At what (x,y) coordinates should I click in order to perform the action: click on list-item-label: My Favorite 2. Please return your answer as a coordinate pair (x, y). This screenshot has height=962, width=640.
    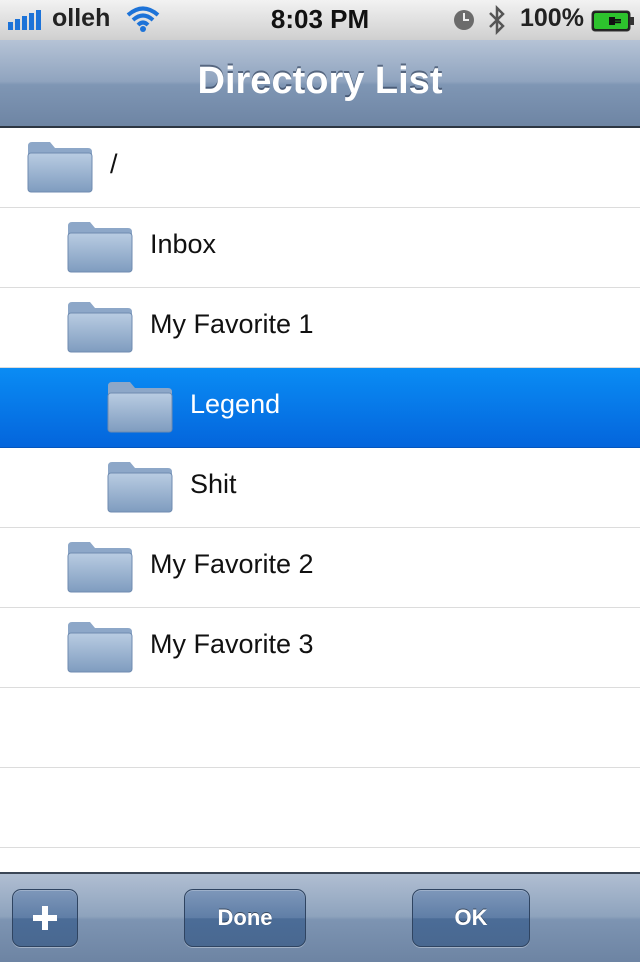
    Looking at the image, I should click on (232, 564).